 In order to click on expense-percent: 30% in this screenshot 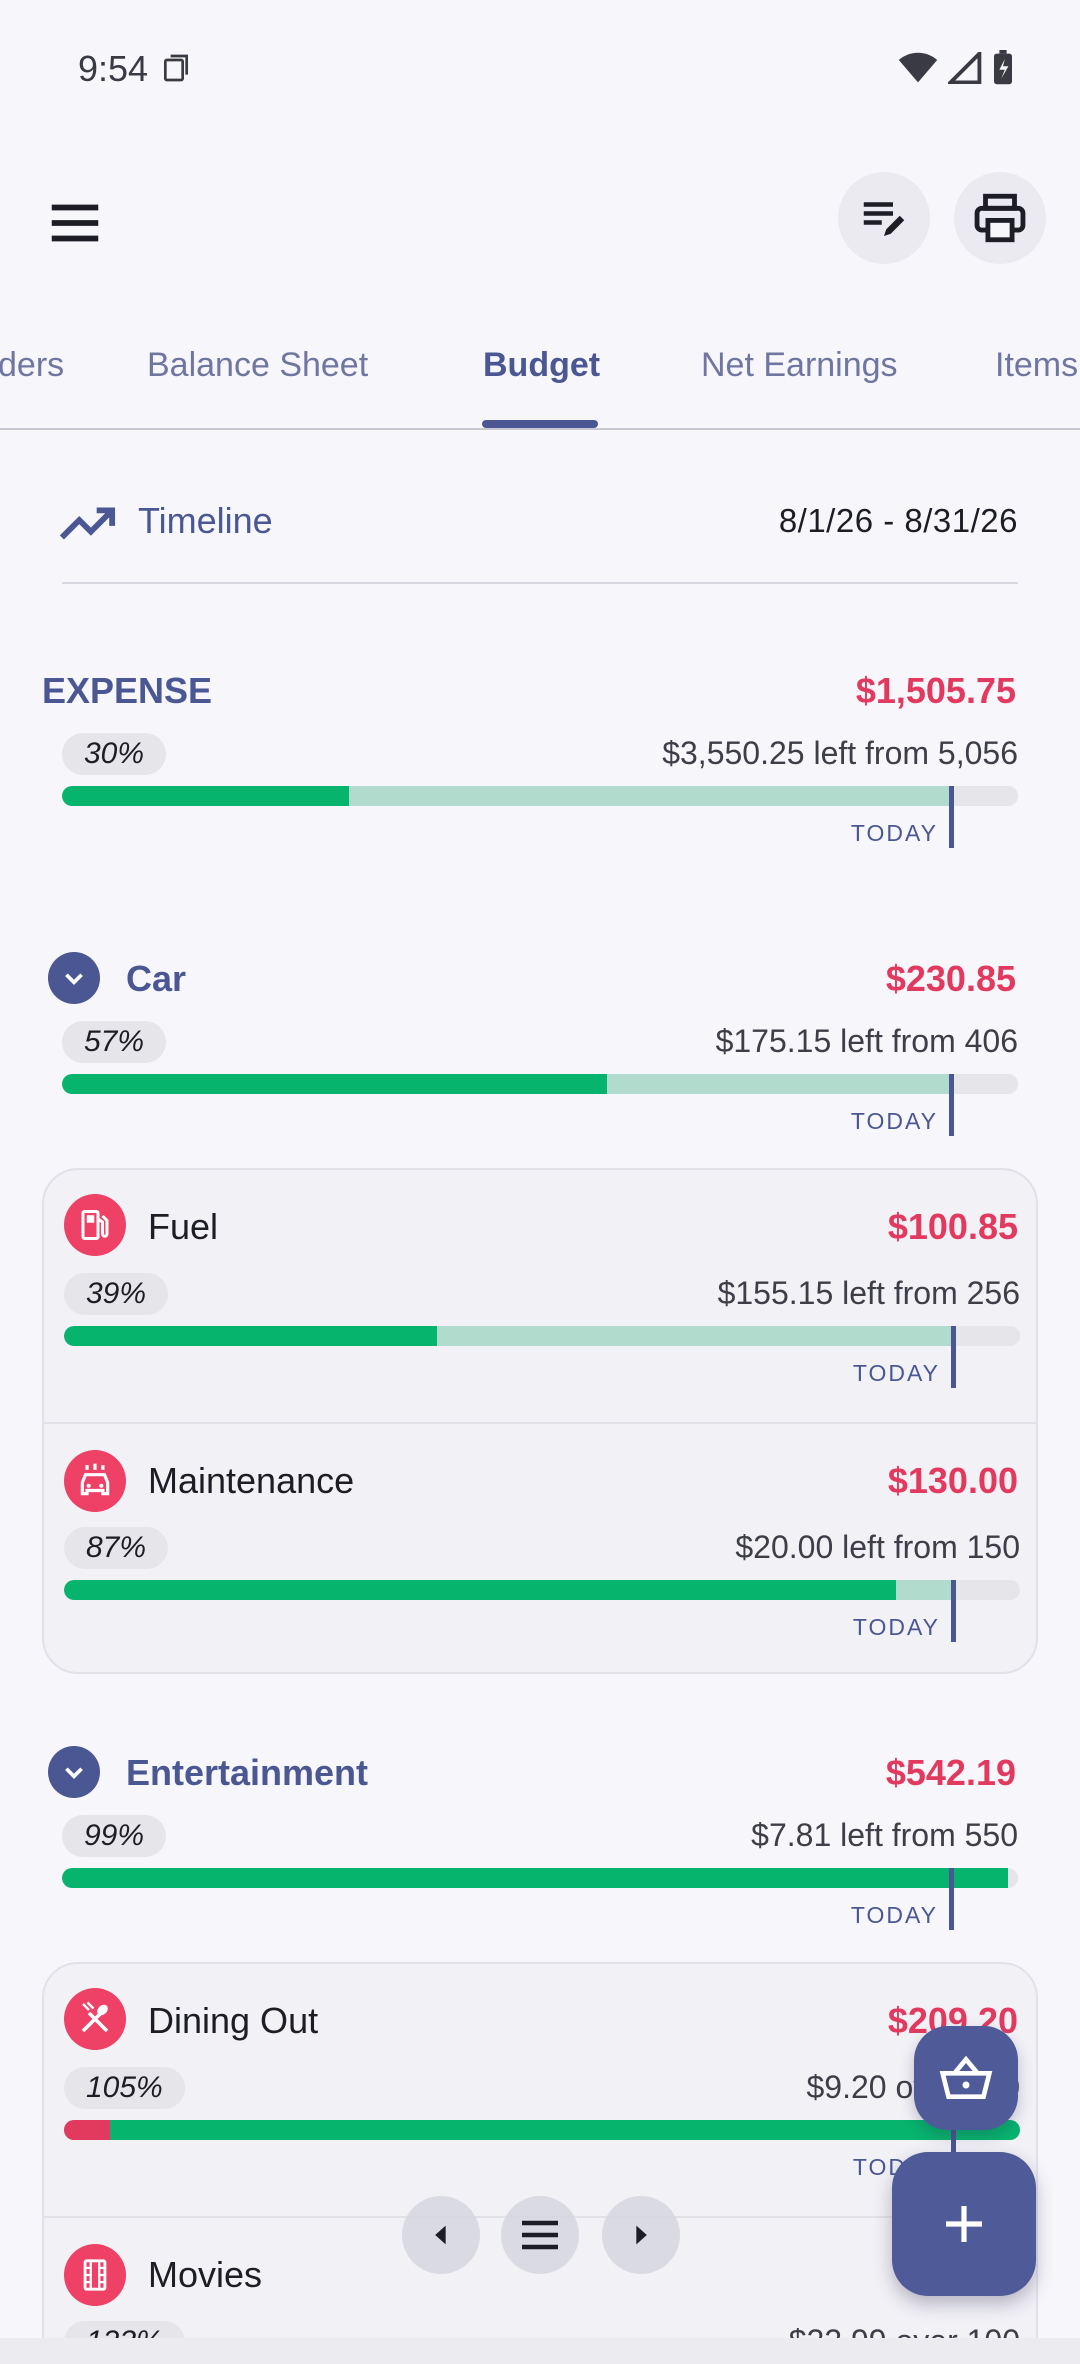, I will do `click(114, 754)`.